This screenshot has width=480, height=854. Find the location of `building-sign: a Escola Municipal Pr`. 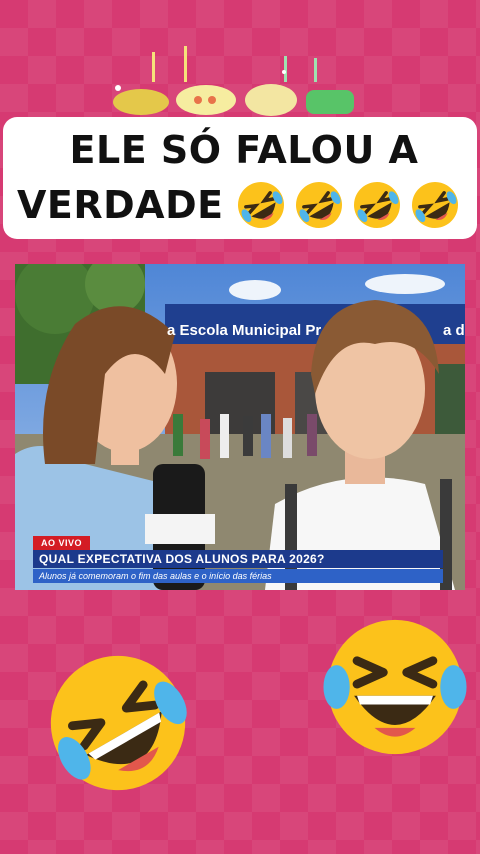

building-sign: a Escola Municipal Pr is located at coordinates (244, 330).